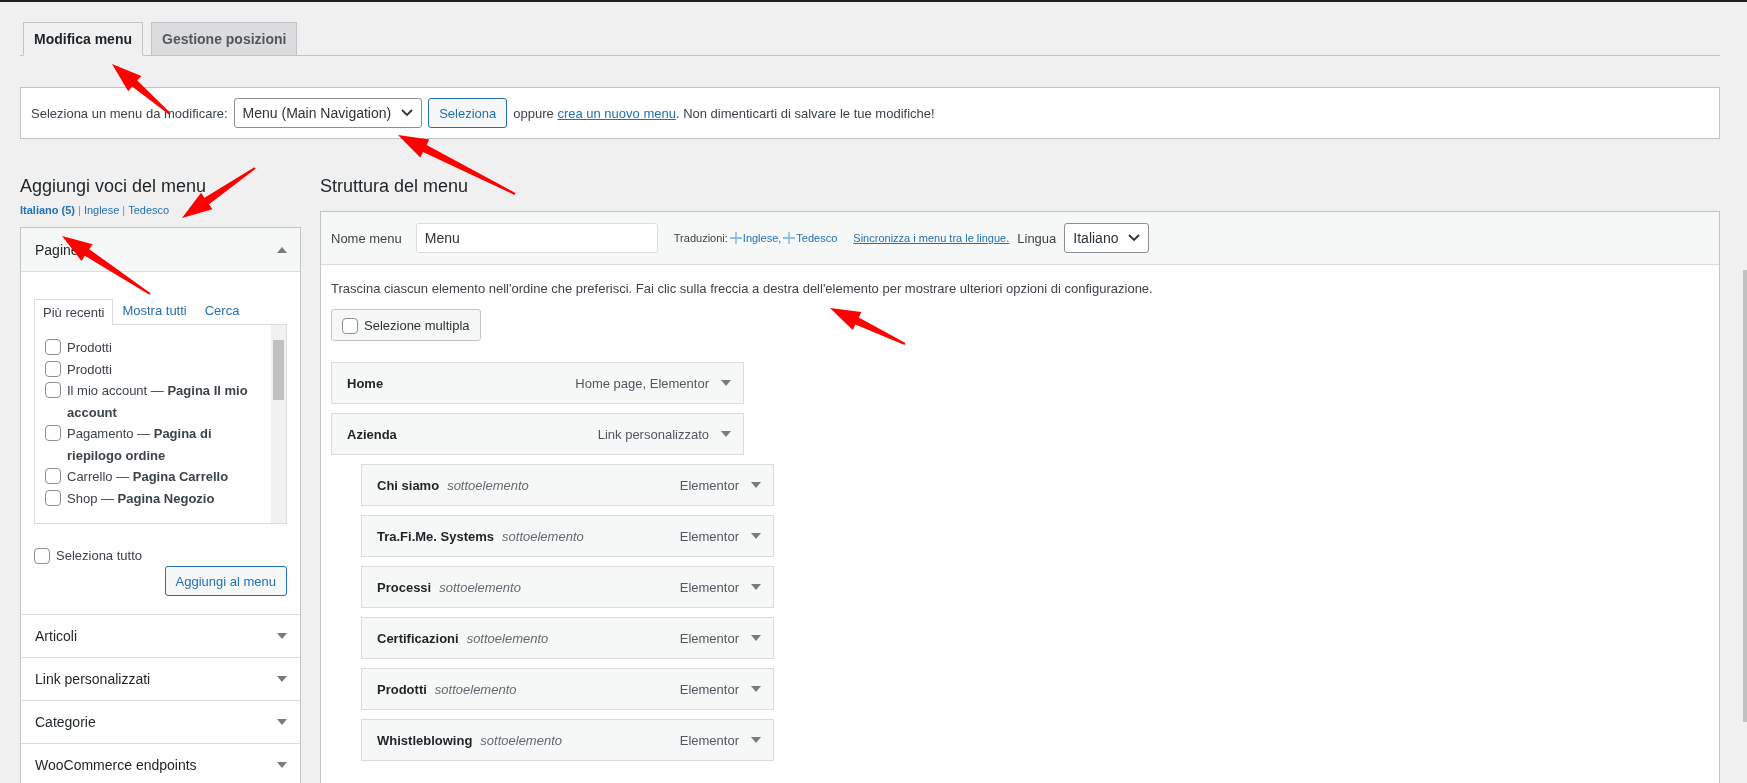 The width and height of the screenshot is (1747, 783). I want to click on add-to-menu-button: Aggiungi al menu, so click(225, 581).